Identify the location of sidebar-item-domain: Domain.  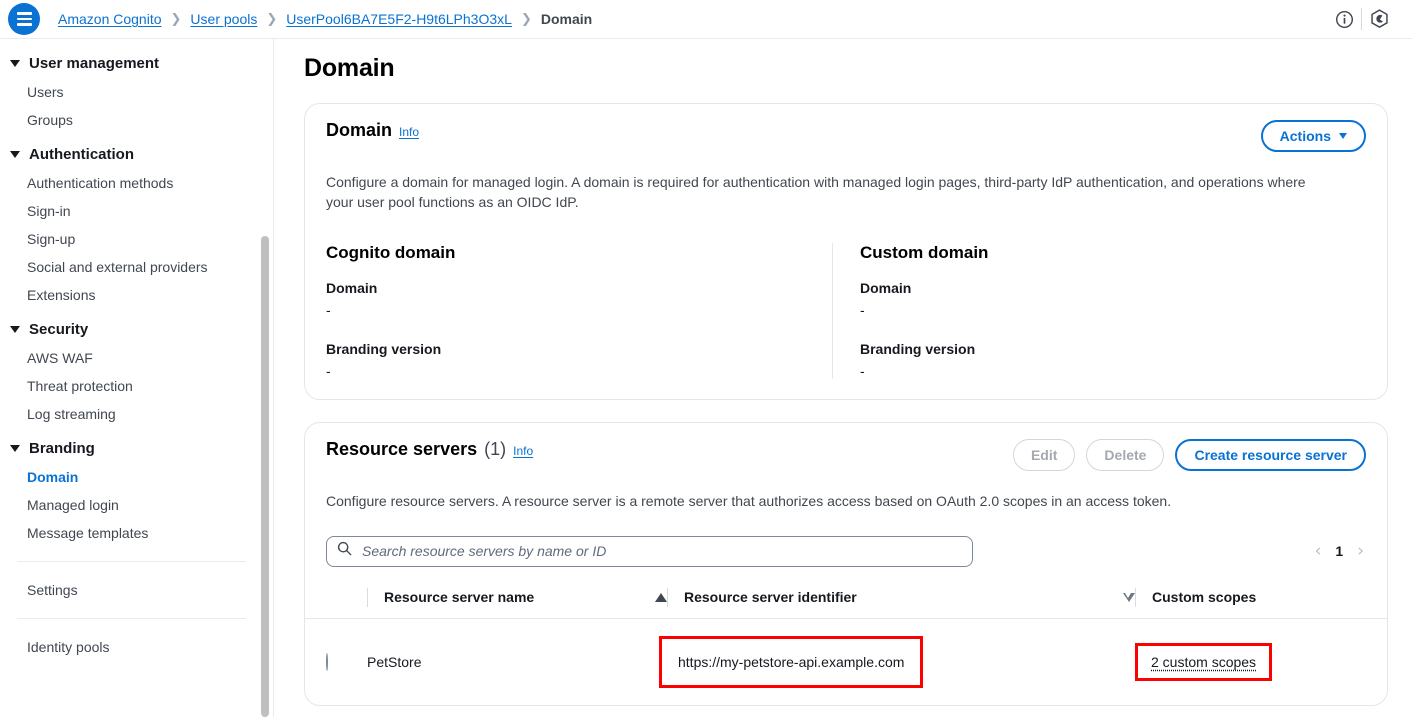
(136, 477).